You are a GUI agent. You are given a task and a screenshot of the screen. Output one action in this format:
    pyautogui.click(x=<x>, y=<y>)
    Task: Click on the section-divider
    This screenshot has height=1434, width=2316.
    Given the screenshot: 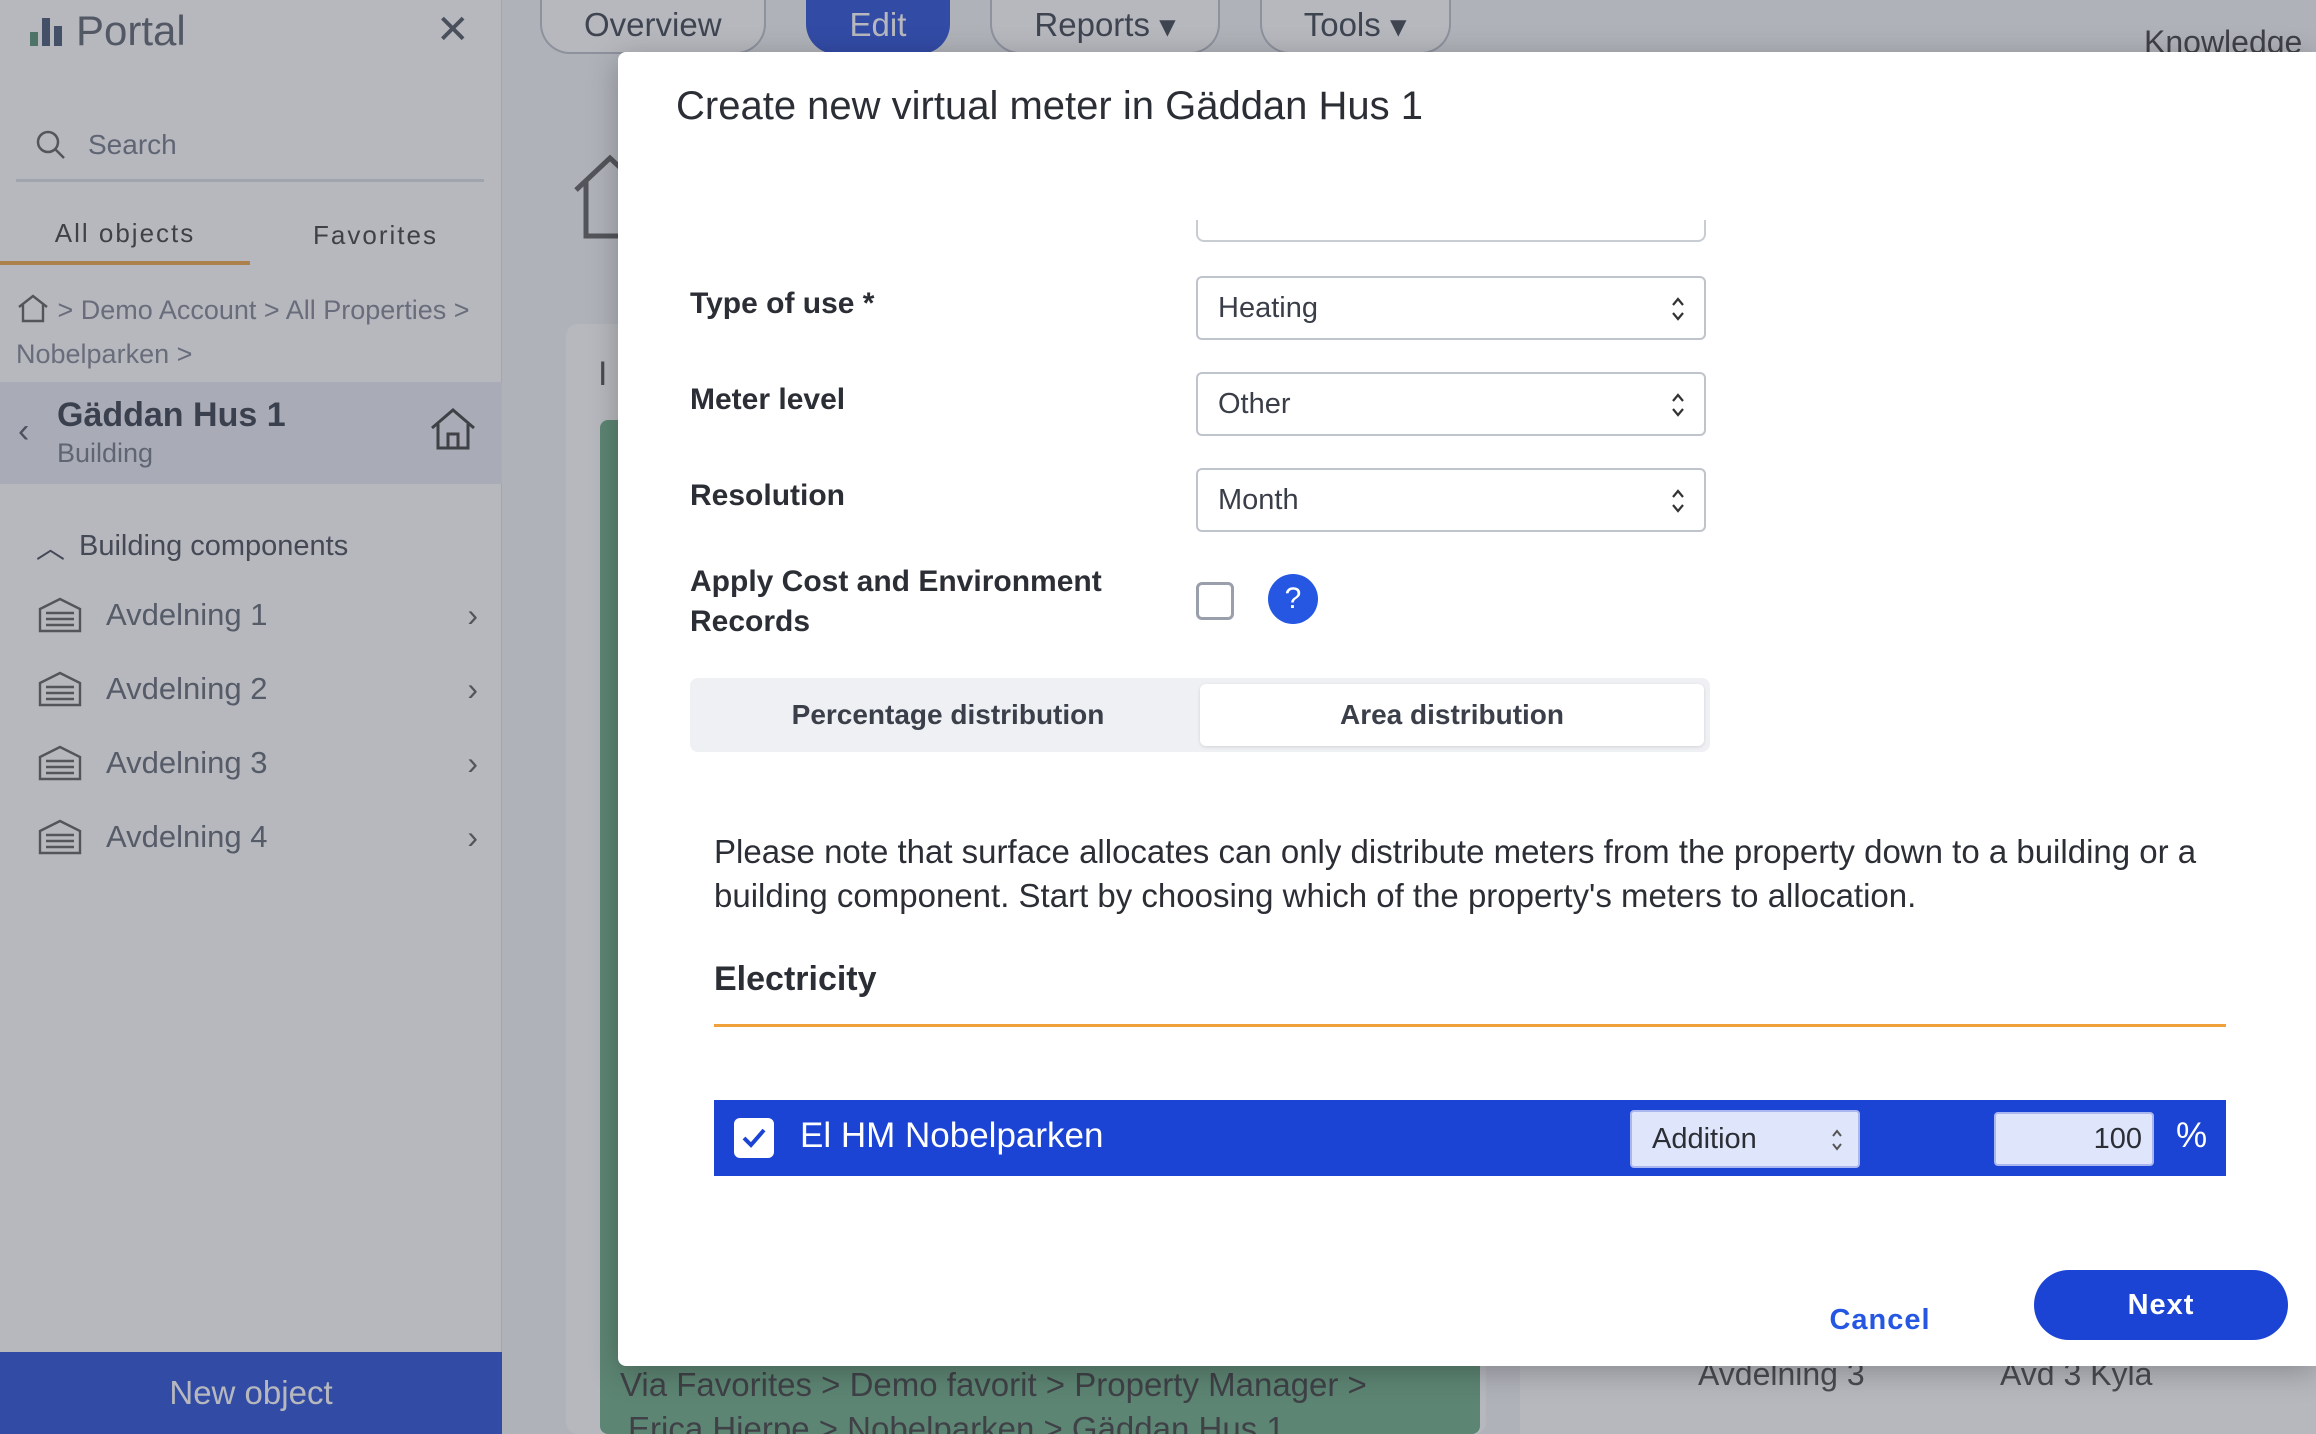 What is the action you would take?
    pyautogui.click(x=1470, y=1025)
    